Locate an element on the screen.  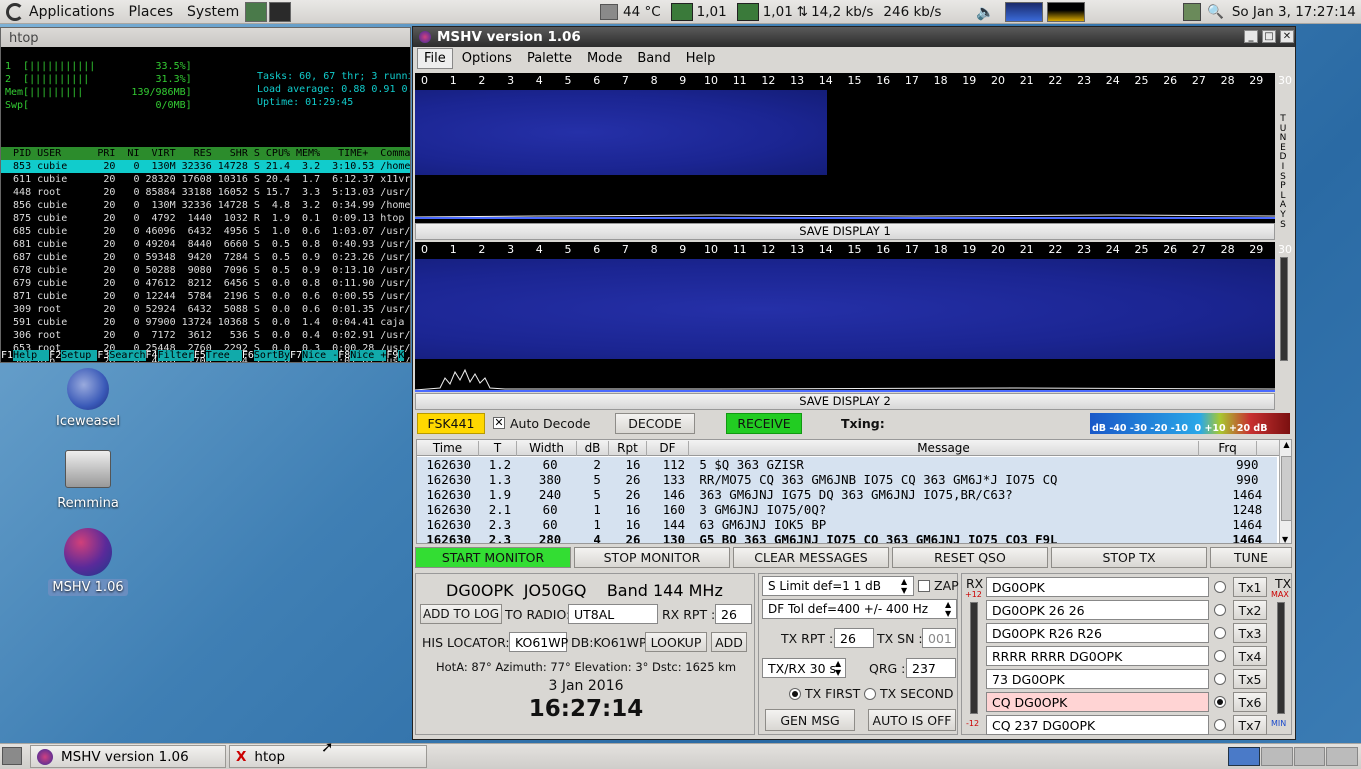
column-header-message: Message is located at coordinates (944, 448).